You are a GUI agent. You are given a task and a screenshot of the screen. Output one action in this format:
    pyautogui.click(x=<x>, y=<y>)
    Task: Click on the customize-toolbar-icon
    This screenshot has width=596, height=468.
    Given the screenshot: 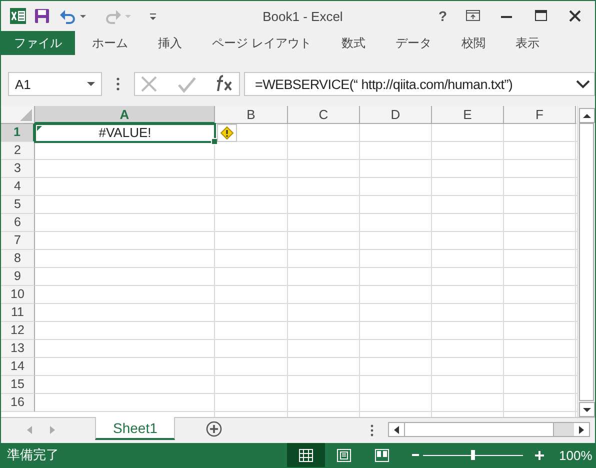 What is the action you would take?
    pyautogui.click(x=153, y=16)
    